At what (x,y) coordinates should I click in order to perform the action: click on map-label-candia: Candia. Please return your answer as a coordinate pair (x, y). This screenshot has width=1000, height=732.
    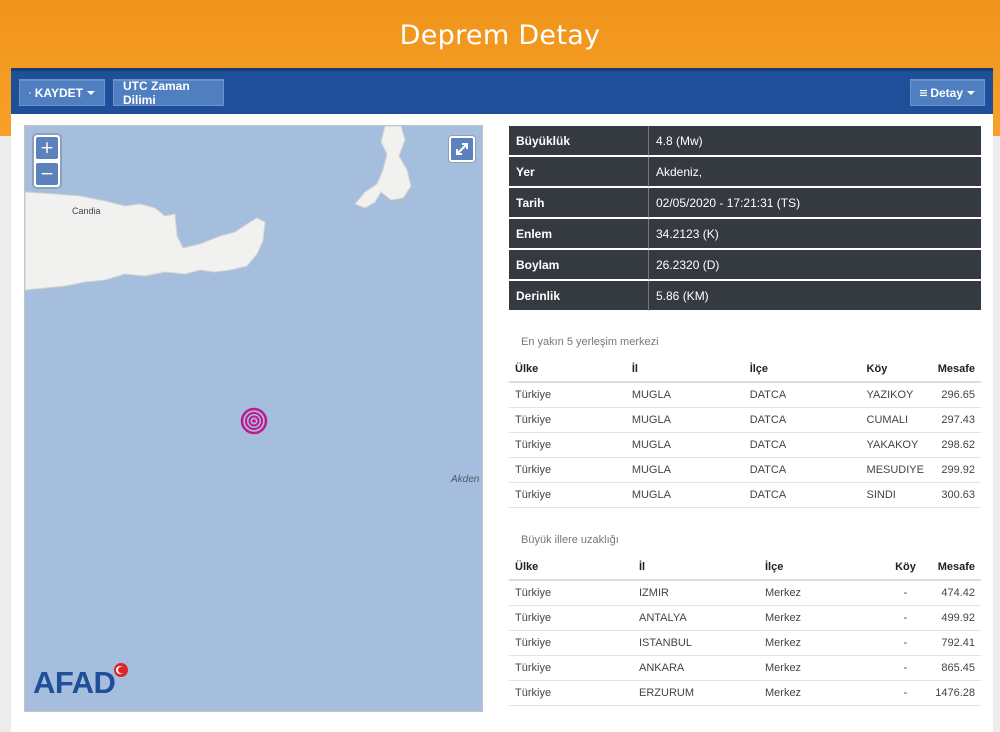
    Looking at the image, I should click on (86, 211).